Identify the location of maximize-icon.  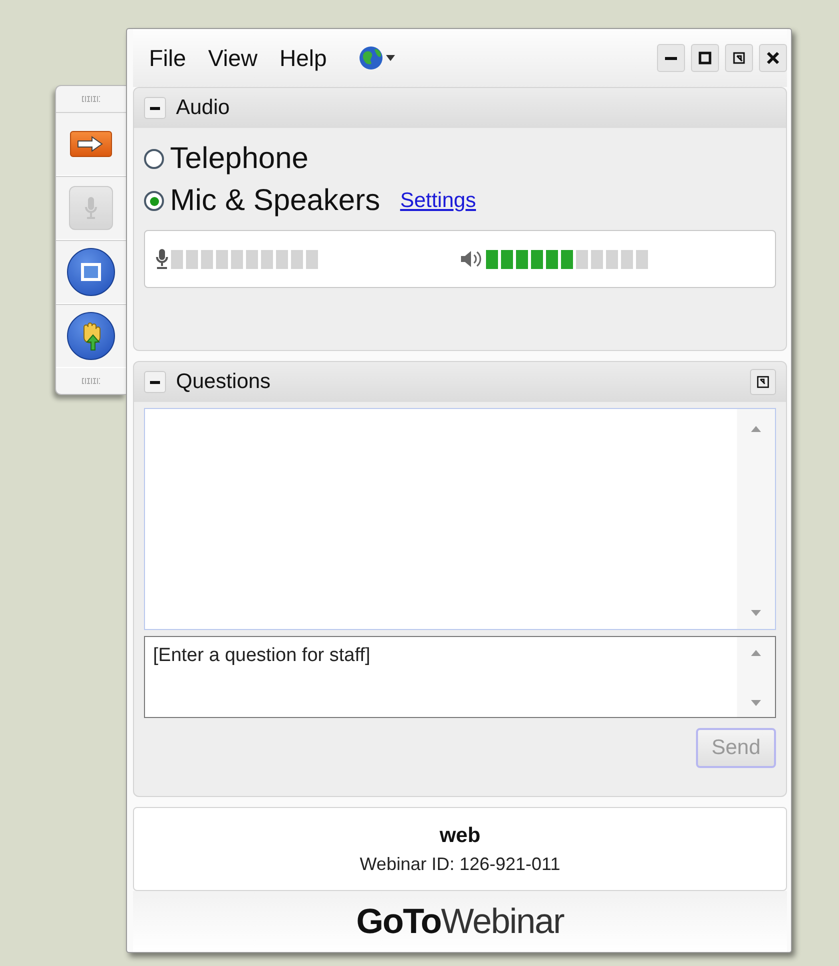
(705, 58).